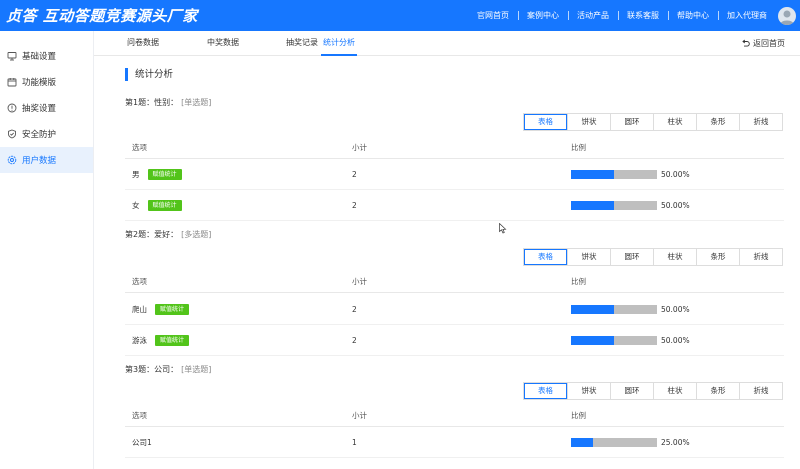 The image size is (800, 469). What do you see at coordinates (149, 74) in the screenshot?
I see `section-title: 统计分析` at bounding box center [149, 74].